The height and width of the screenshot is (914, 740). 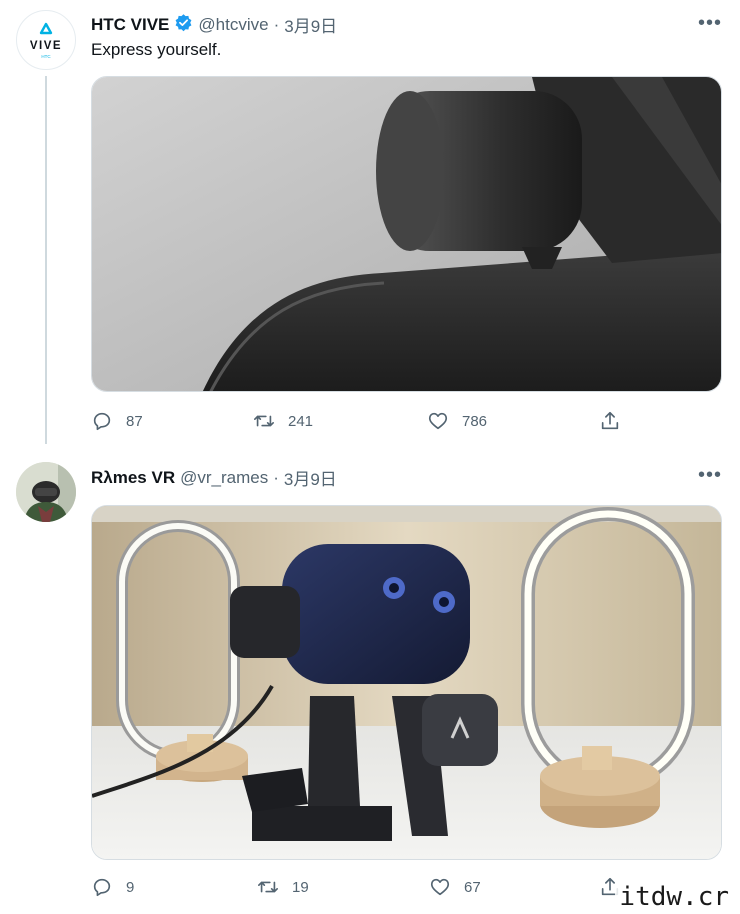 What do you see at coordinates (233, 25) in the screenshot?
I see `user-handle: @htcvive` at bounding box center [233, 25].